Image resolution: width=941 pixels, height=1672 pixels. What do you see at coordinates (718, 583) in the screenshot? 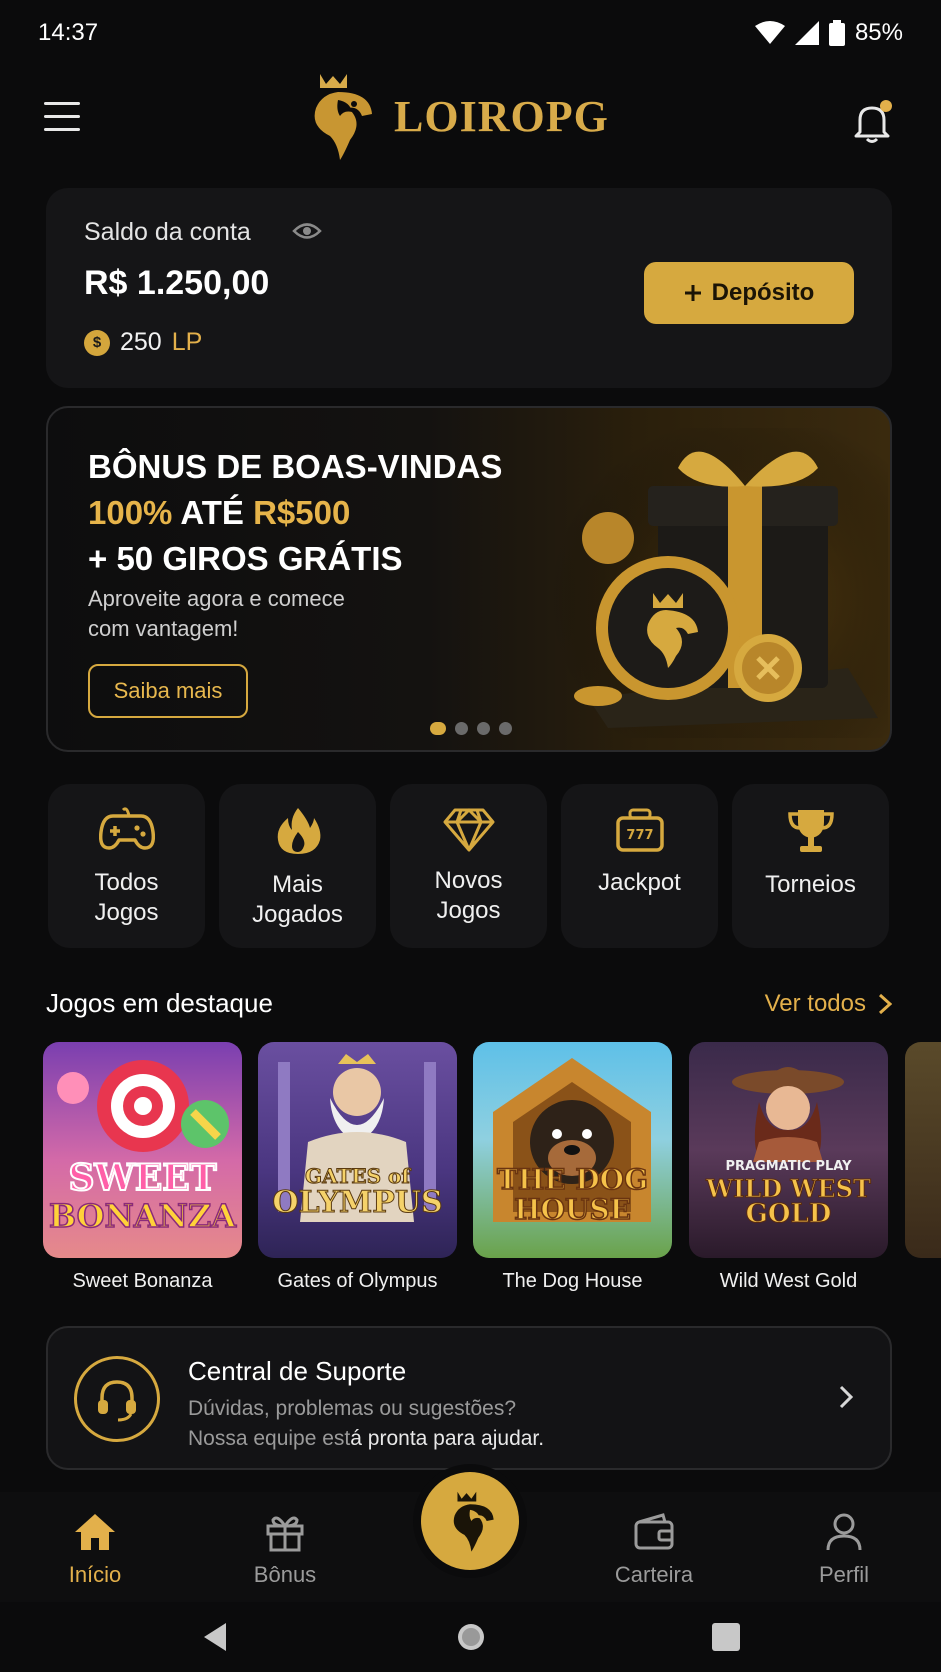
I see `gift-box-illustration` at bounding box center [718, 583].